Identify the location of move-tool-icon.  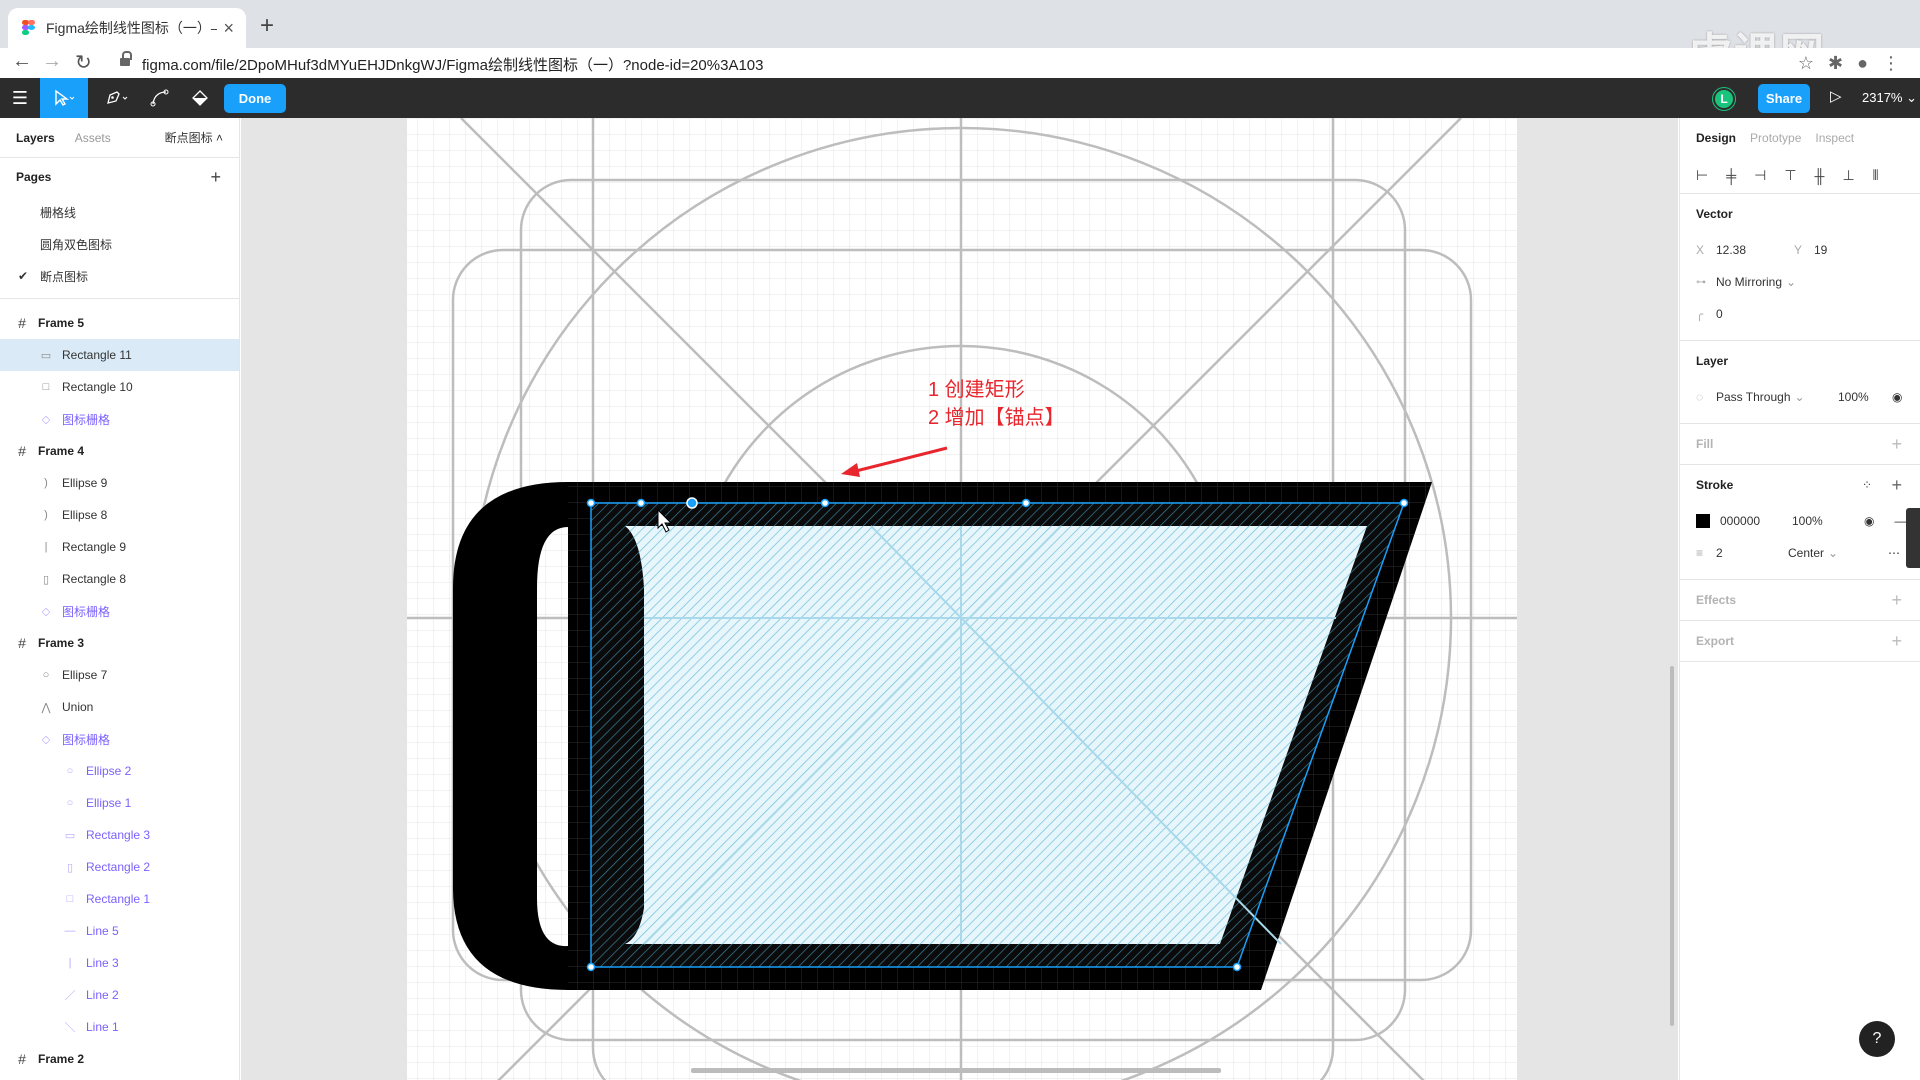
(64, 98).